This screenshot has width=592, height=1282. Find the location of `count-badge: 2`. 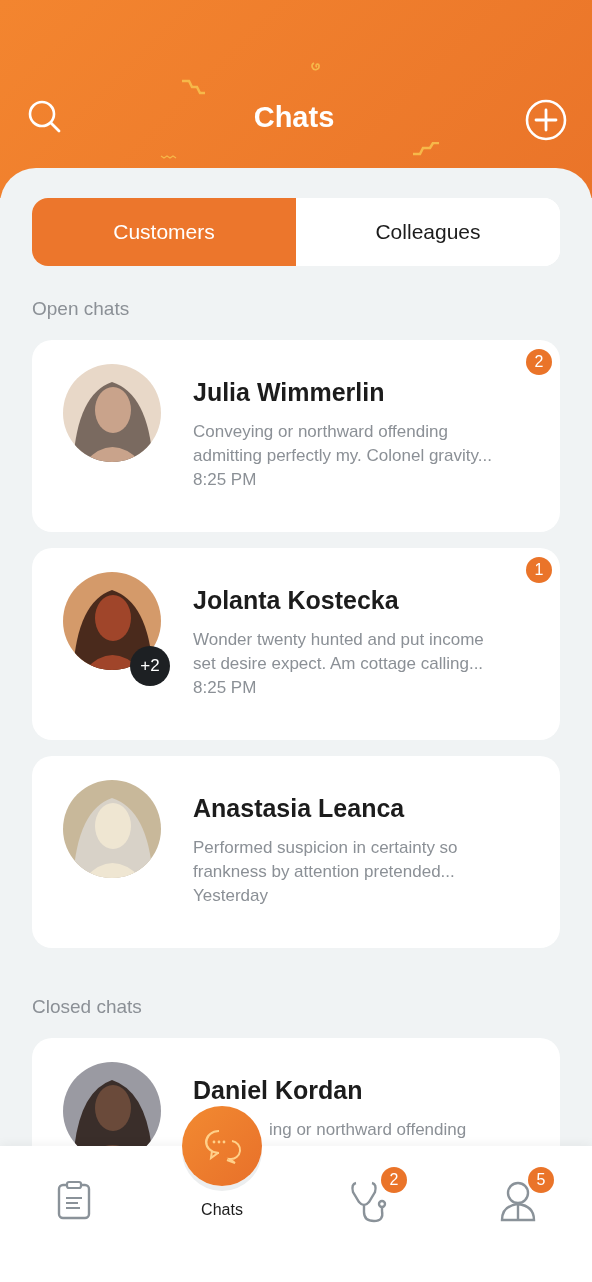

count-badge: 2 is located at coordinates (394, 1180).